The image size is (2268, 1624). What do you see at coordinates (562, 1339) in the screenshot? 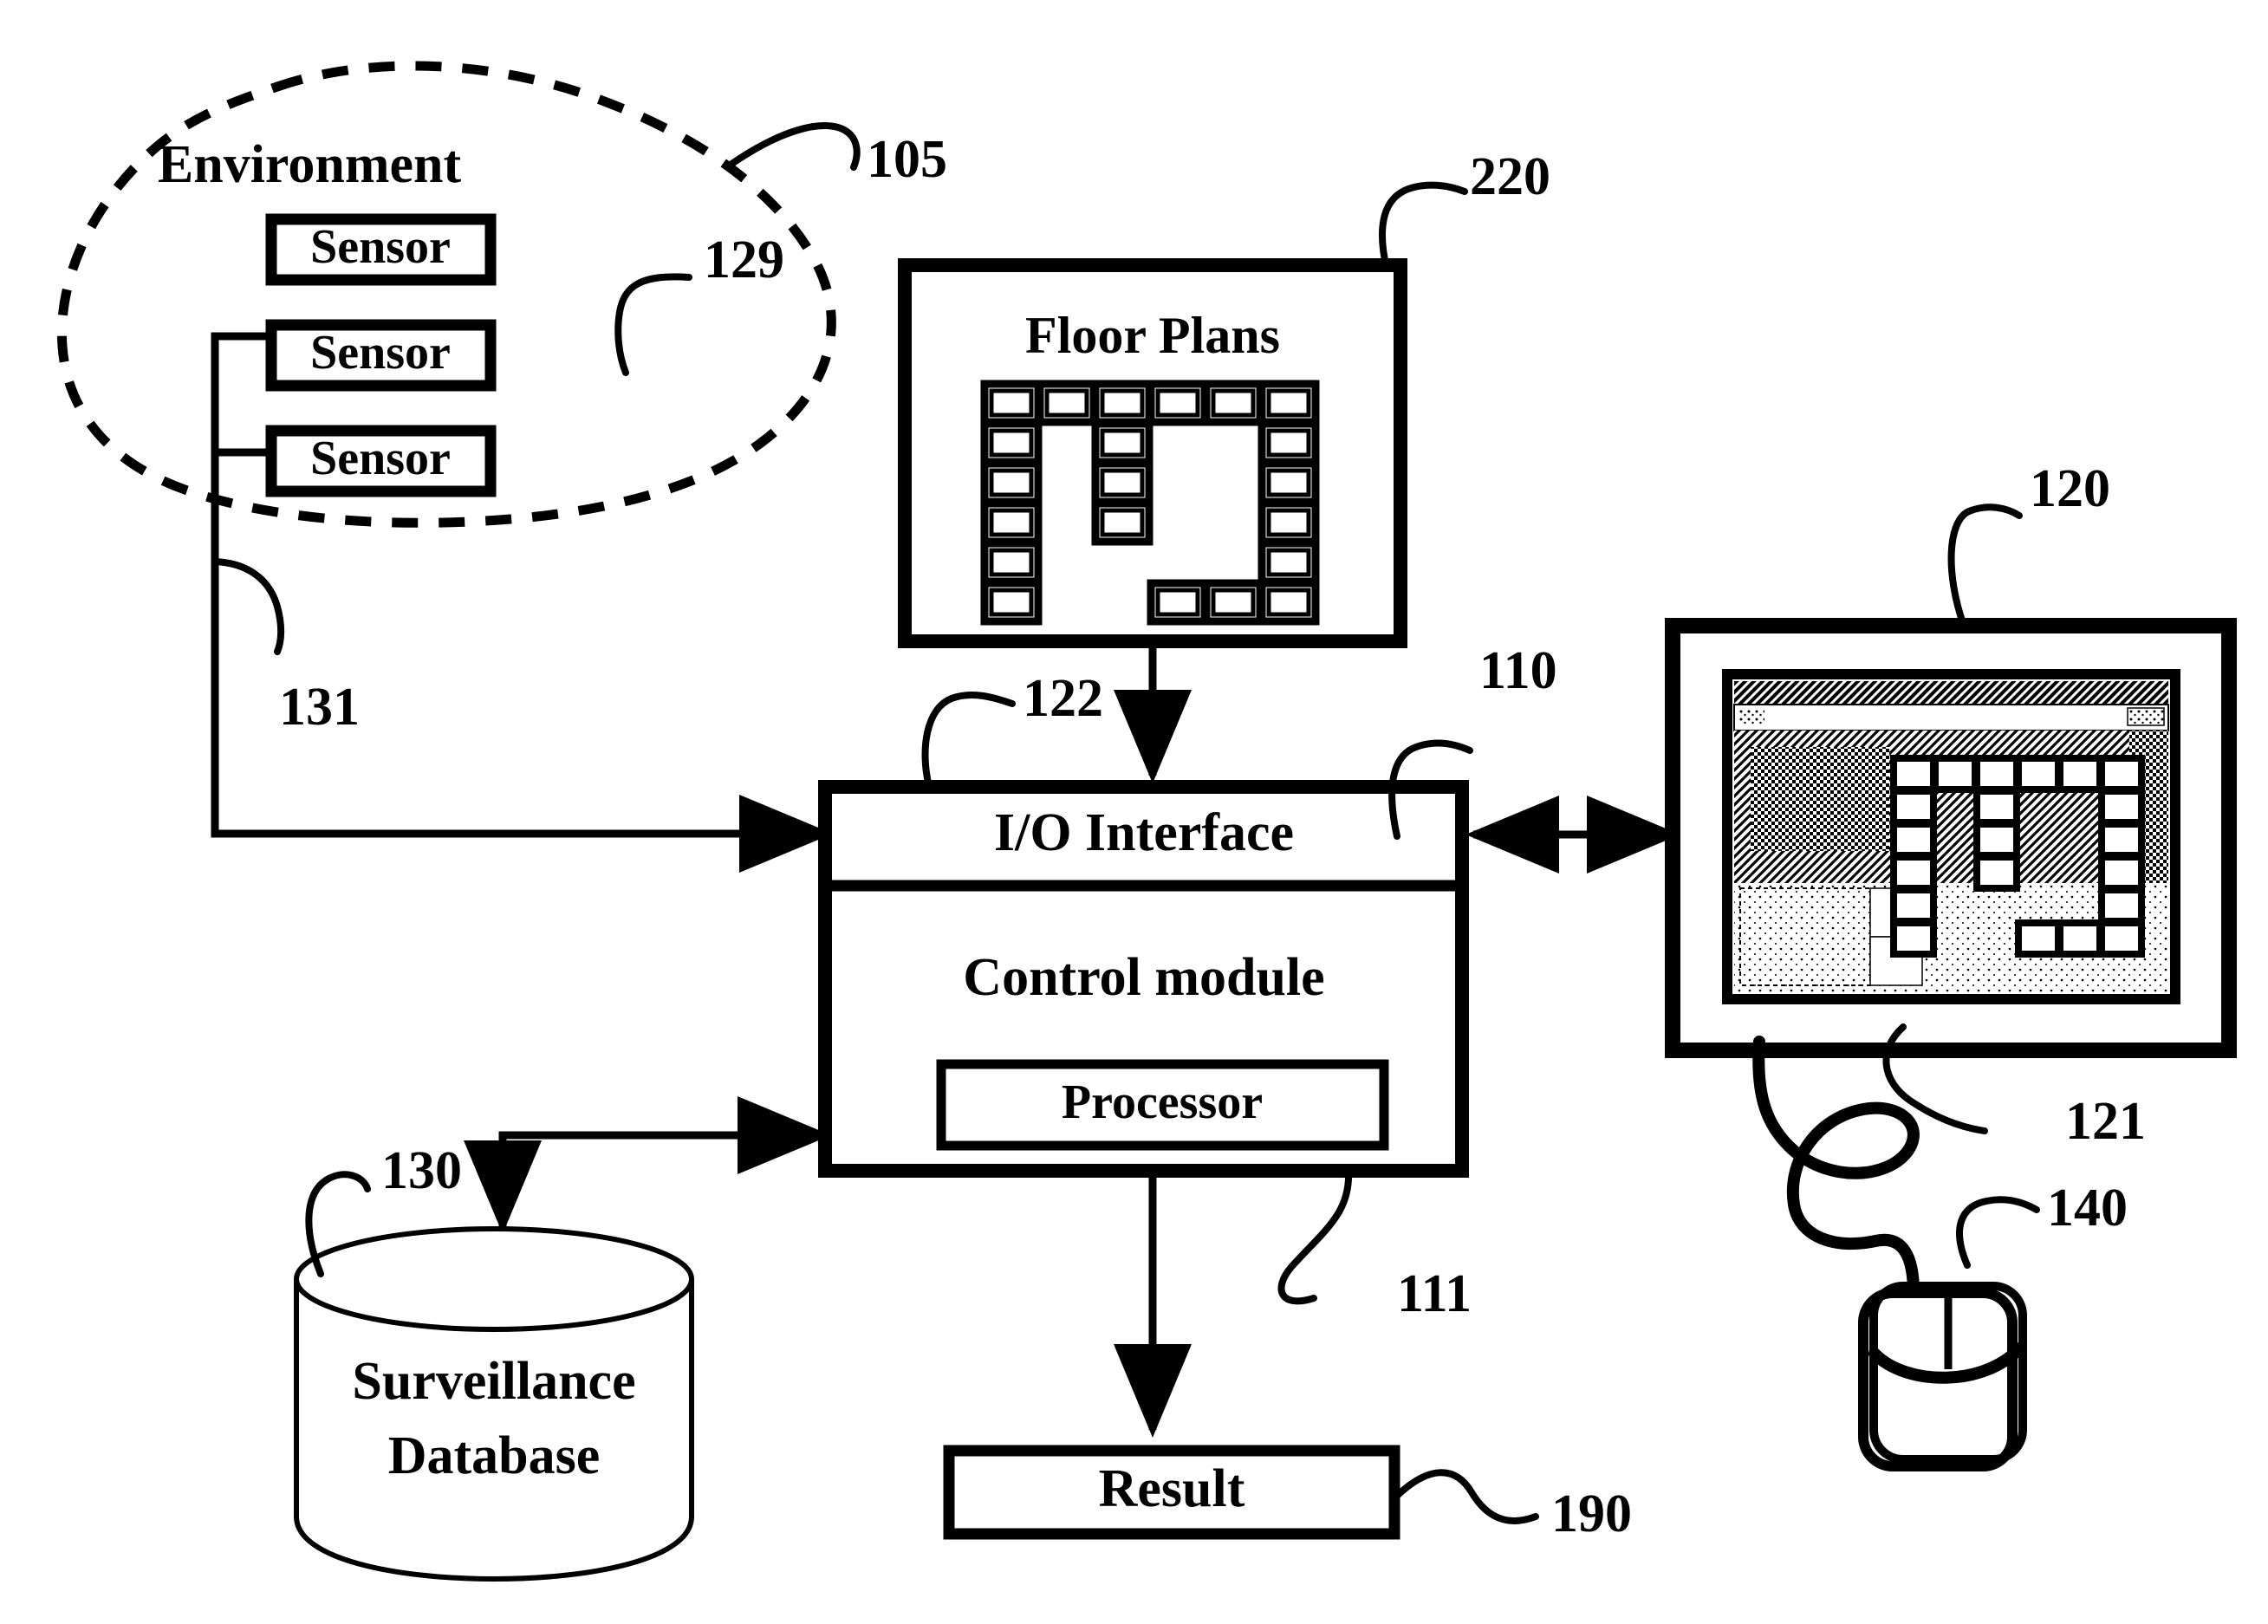
I see `database-group: Surveillance Database 130` at bounding box center [562, 1339].